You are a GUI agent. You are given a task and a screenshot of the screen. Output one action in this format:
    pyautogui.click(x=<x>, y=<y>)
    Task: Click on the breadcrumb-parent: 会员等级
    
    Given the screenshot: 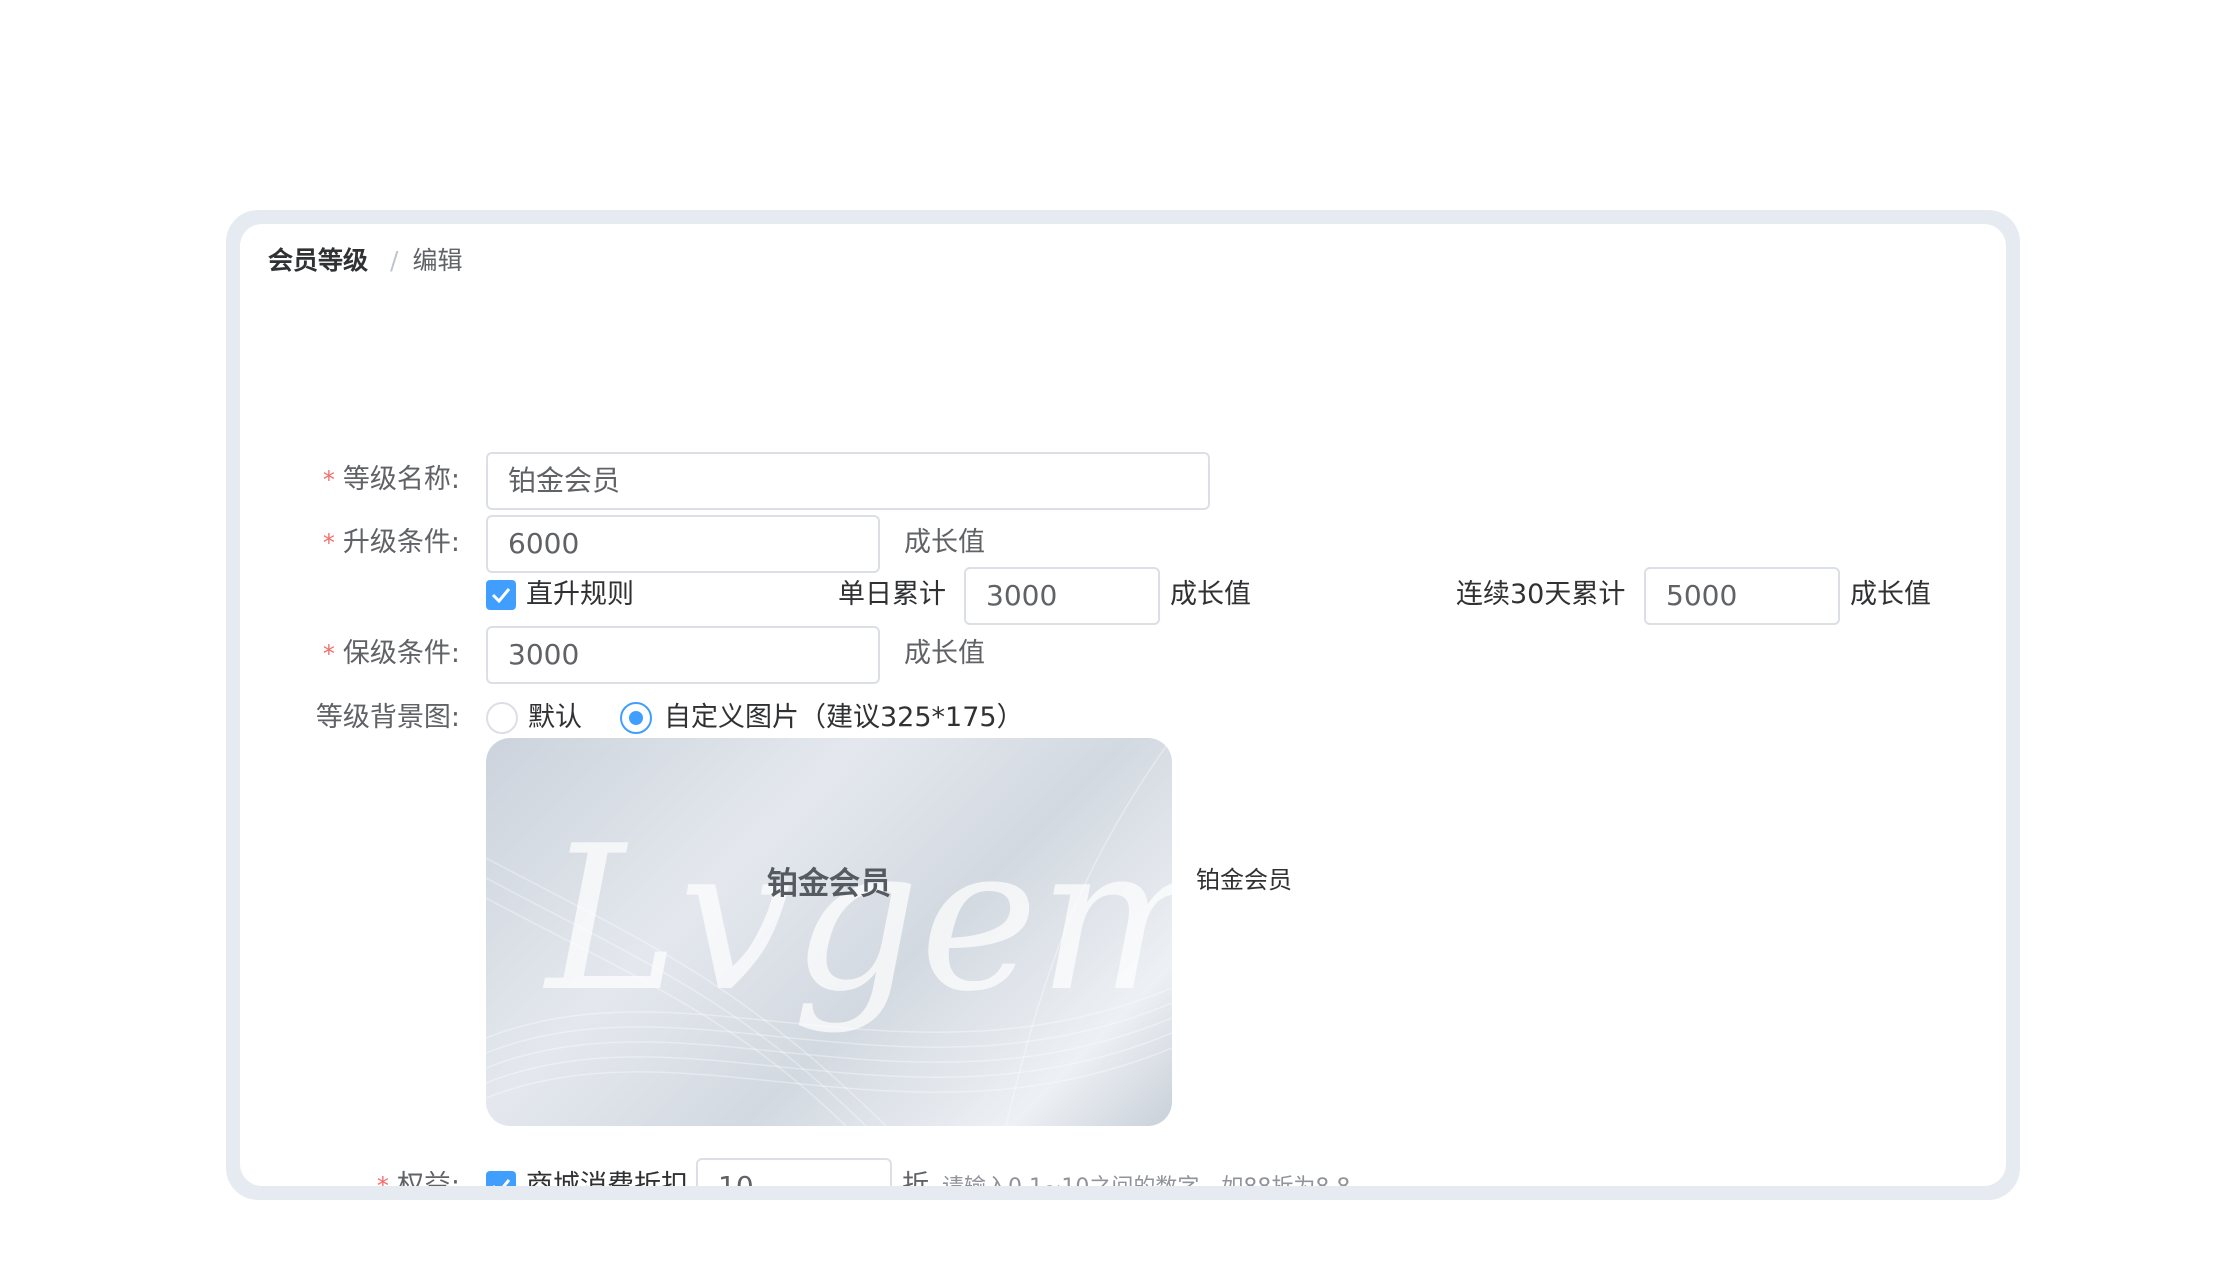 What is the action you would take?
    pyautogui.click(x=318, y=260)
    